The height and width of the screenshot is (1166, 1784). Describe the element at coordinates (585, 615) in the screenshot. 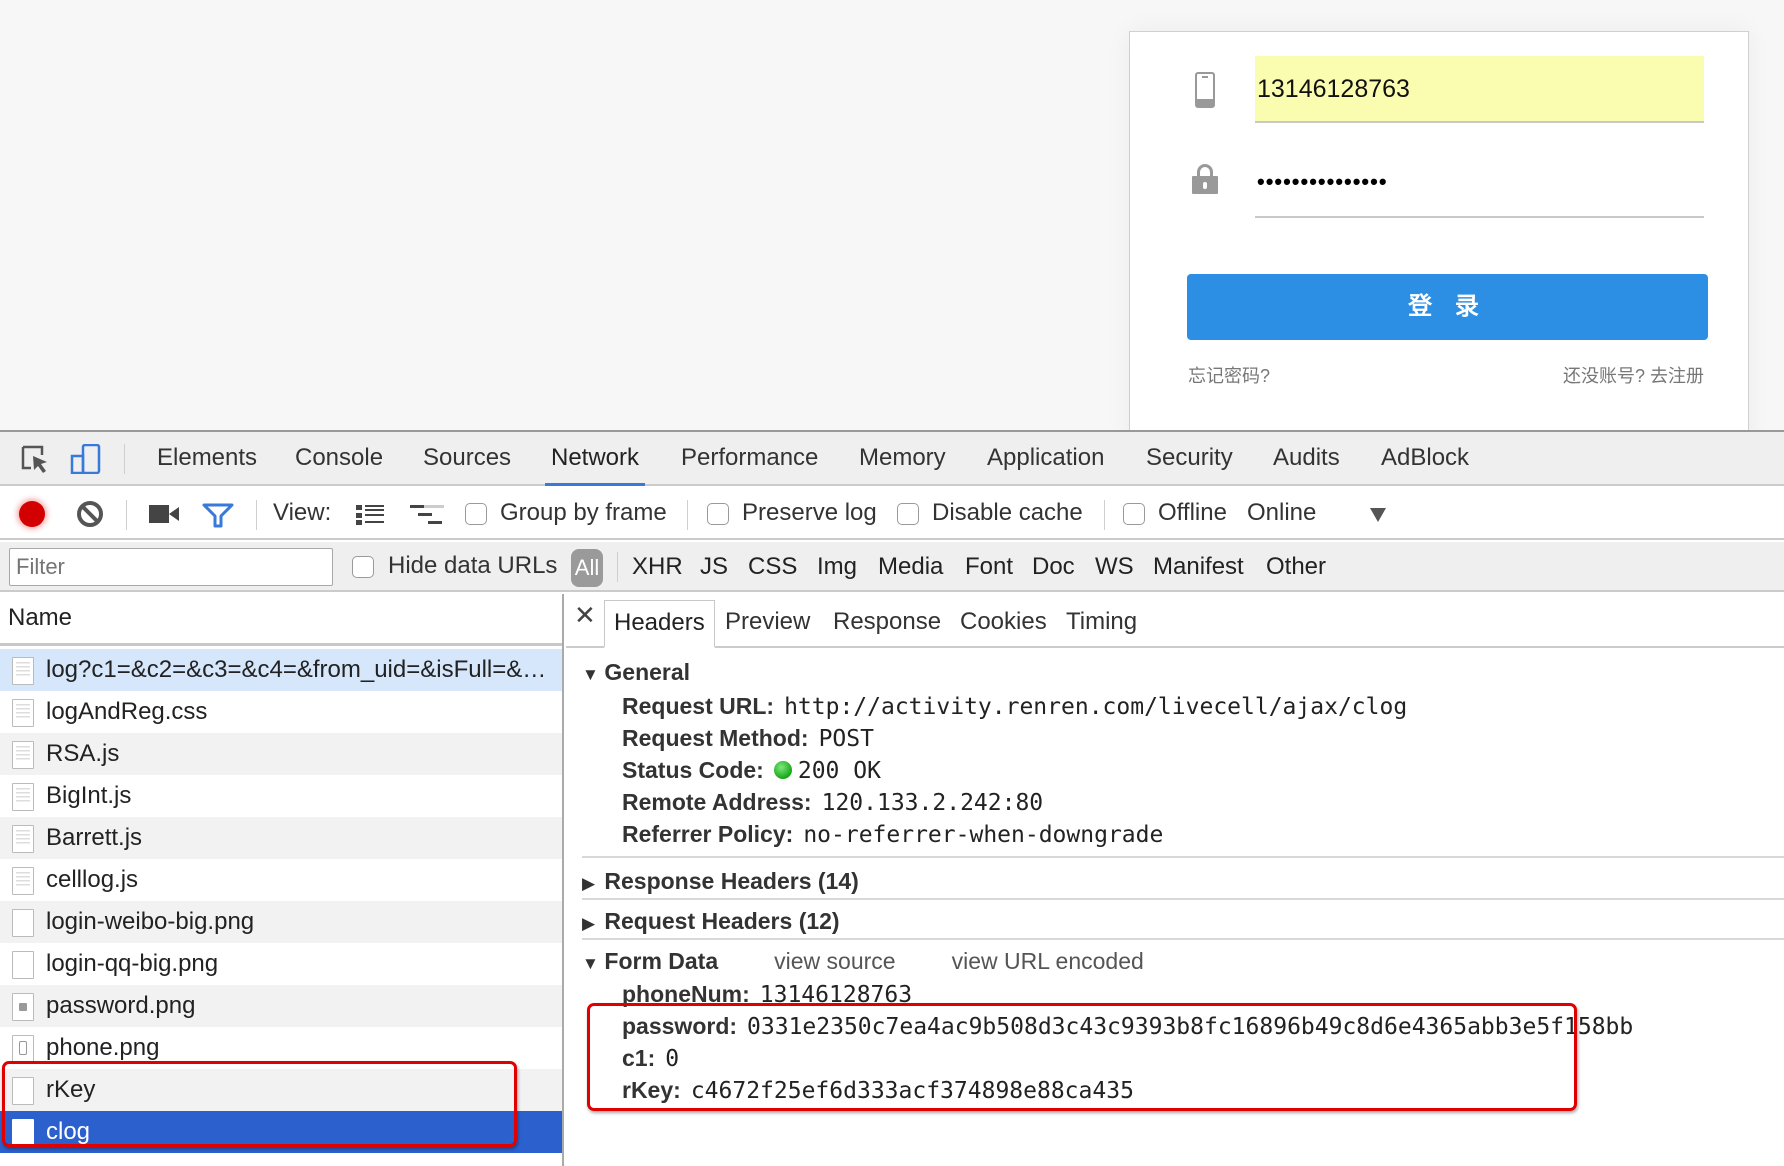

I see `close-icon: ✕` at that location.